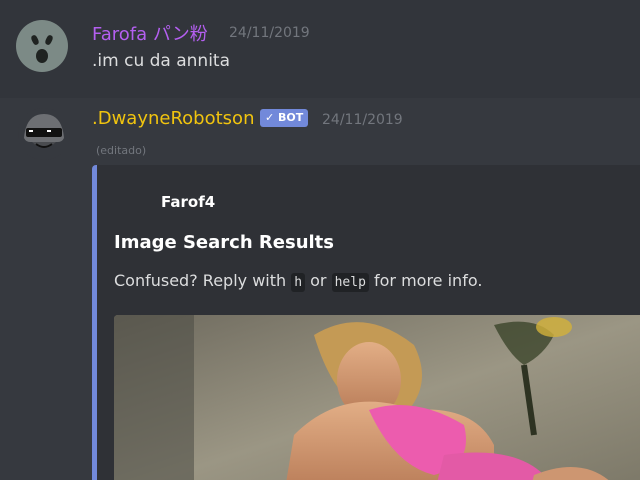 The height and width of the screenshot is (480, 640). Describe the element at coordinates (350, 282) in the screenshot. I see `code-inline: help` at that location.